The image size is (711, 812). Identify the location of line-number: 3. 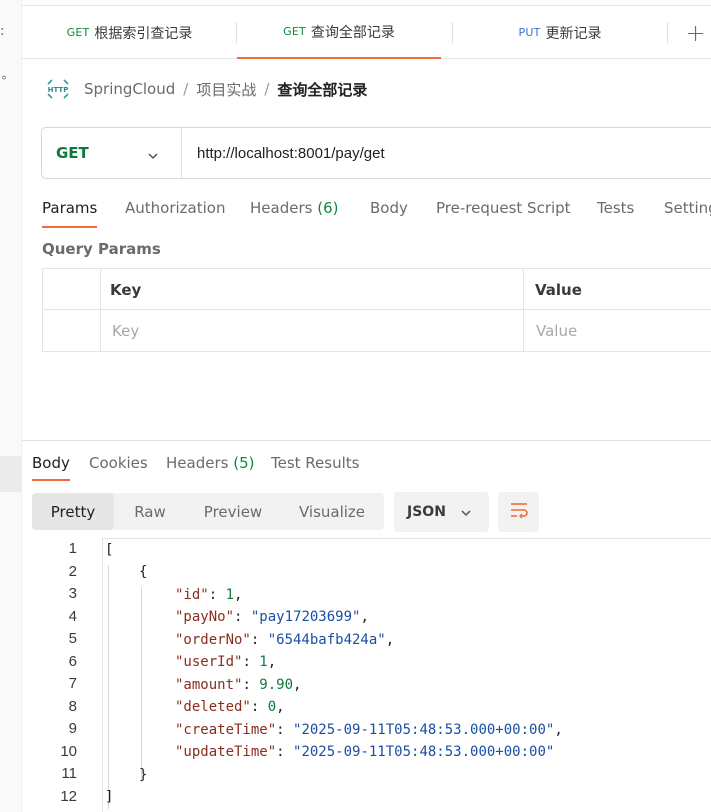
(72, 593).